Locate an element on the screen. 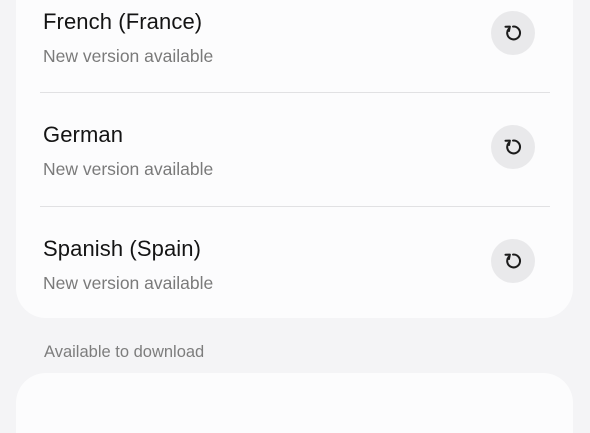 This screenshot has height=433, width=590. language-name: French (France) is located at coordinates (123, 21).